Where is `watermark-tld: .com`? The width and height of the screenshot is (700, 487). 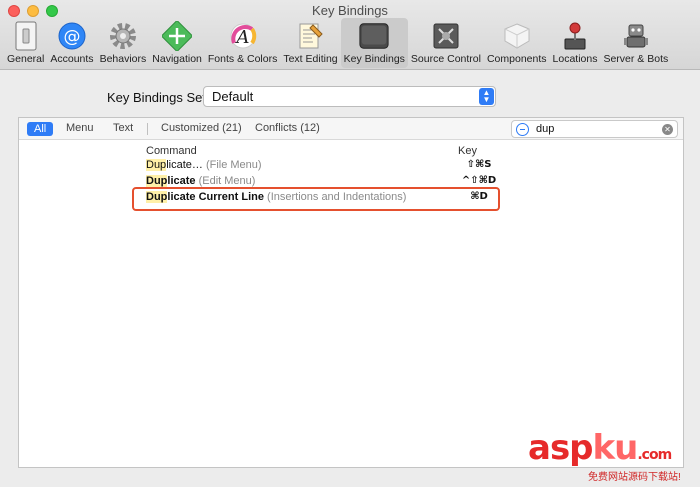 watermark-tld: .com is located at coordinates (654, 455).